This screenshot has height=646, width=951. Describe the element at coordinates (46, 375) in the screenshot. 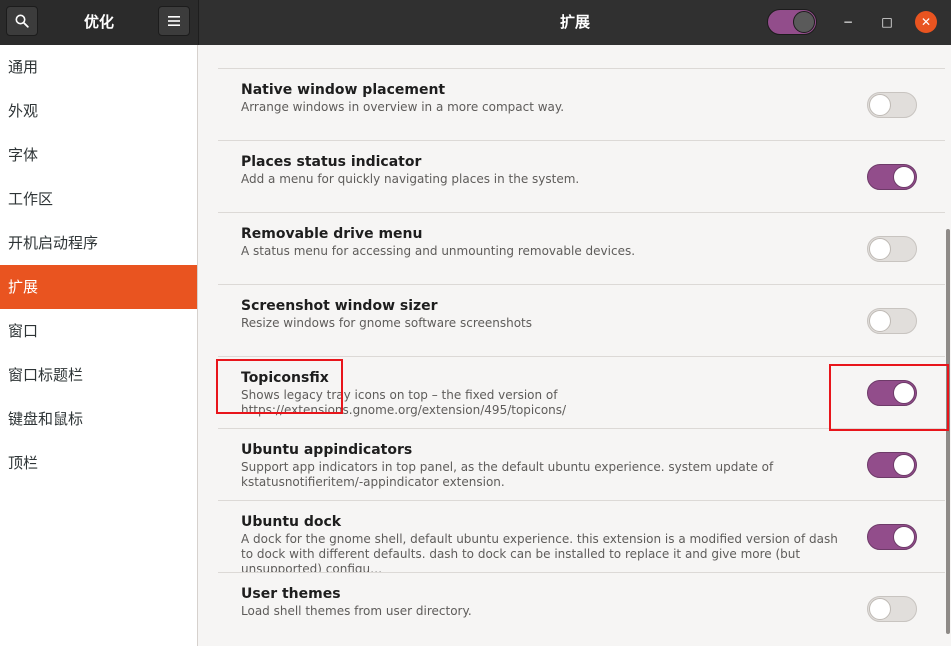

I see `sidebar-item-label: 窗口标题栏` at that location.